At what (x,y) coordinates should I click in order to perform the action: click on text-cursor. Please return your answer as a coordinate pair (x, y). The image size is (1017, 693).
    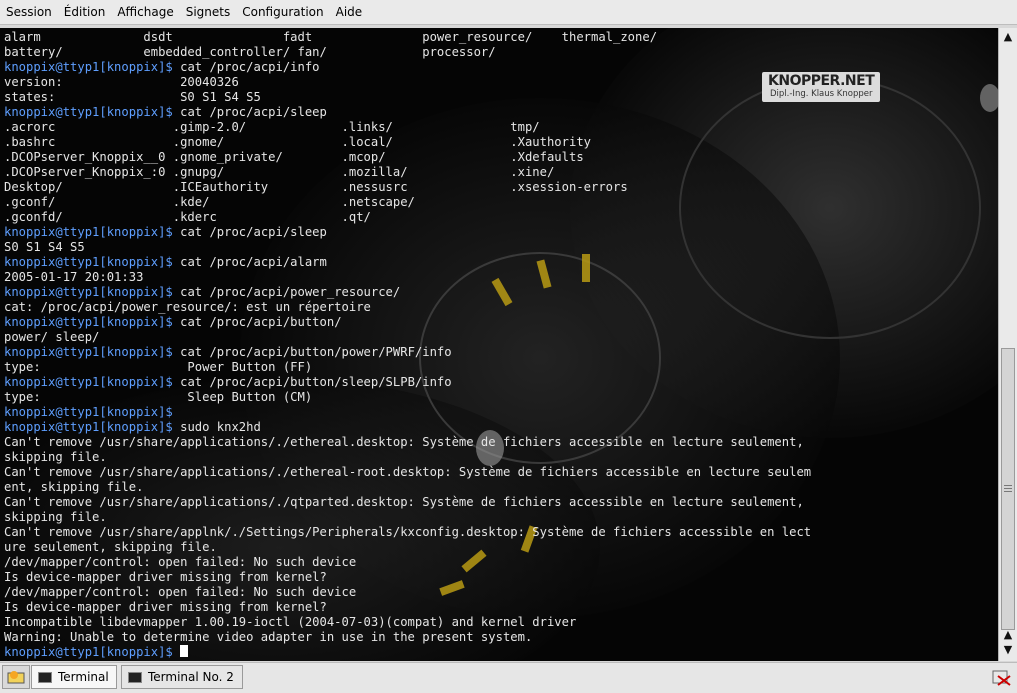
    Looking at the image, I should click on (184, 651).